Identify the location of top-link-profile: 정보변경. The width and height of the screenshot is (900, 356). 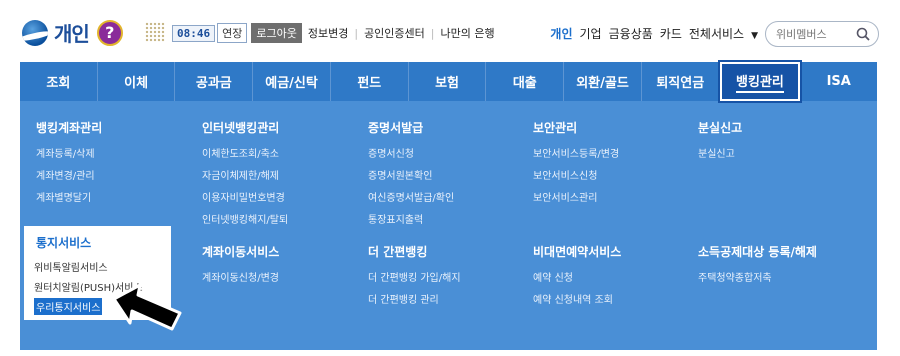
(328, 33).